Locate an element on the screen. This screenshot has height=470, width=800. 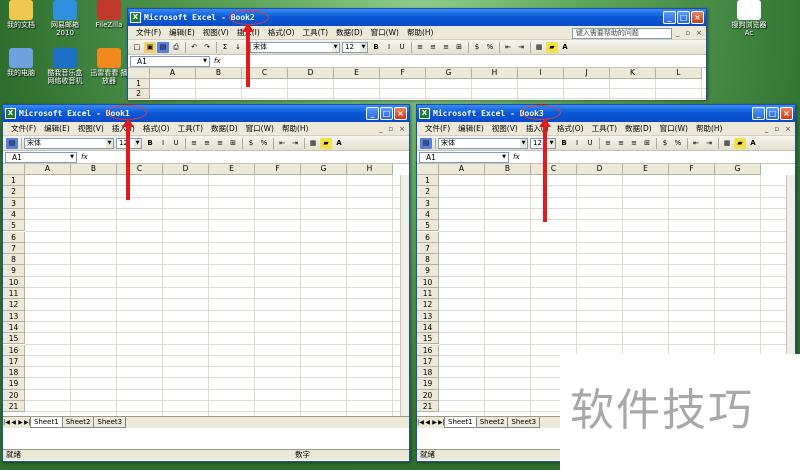
close-button: × is located at coordinates (786, 113).